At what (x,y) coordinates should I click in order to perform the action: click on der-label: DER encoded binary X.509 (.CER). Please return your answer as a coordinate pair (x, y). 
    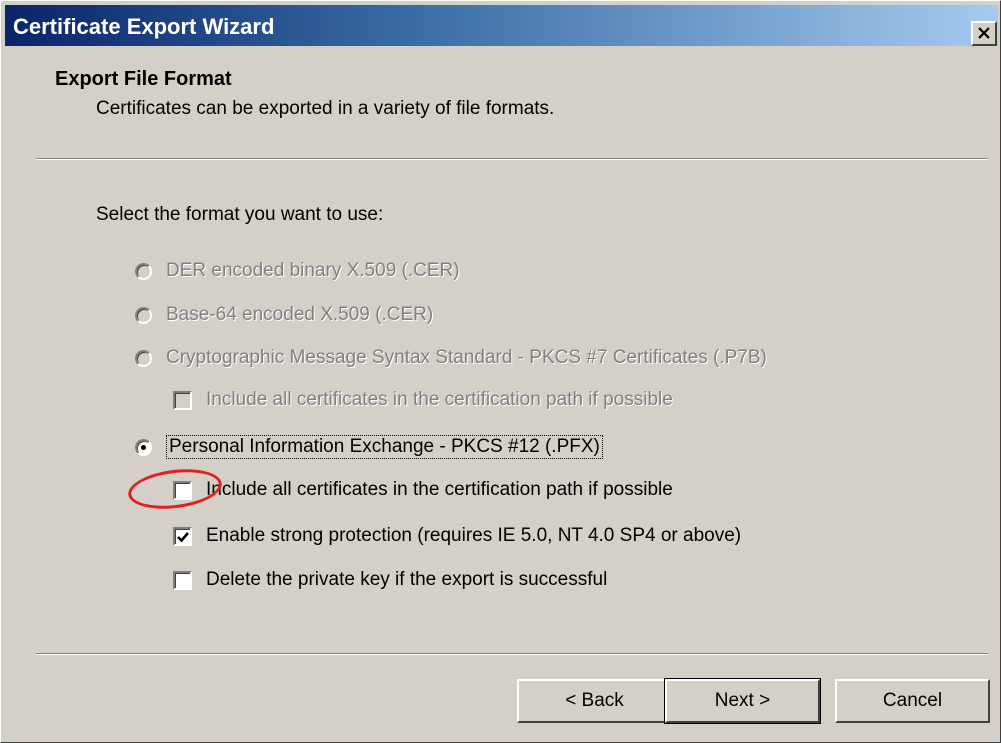
    Looking at the image, I should click on (313, 270).